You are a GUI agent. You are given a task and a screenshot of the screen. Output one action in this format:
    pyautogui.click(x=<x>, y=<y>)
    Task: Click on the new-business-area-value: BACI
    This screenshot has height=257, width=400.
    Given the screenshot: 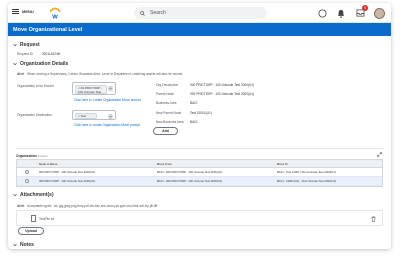 What is the action you would take?
    pyautogui.click(x=194, y=122)
    